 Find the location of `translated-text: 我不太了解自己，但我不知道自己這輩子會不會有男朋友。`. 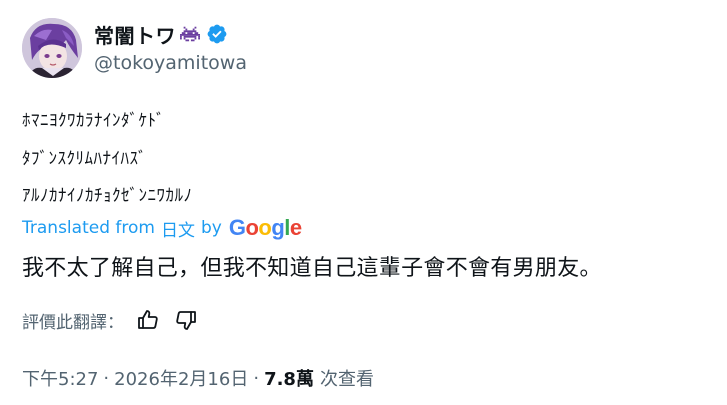

translated-text: 我不太了解自己，但我不知道自己這輩子會不會有男朋友。 is located at coordinates (312, 268).